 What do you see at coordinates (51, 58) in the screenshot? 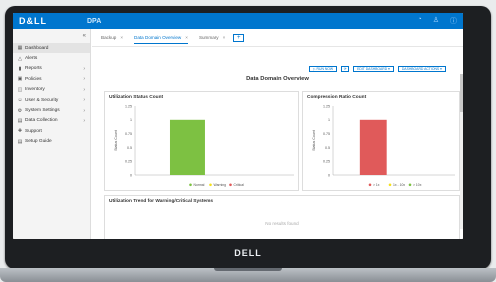
I see `sidebar-item-alerts: △ Alerts` at bounding box center [51, 58].